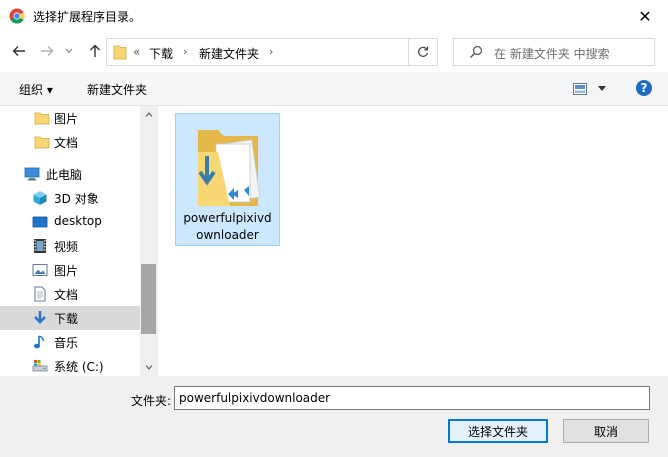 This screenshot has height=457, width=668. What do you see at coordinates (87, 17) in the screenshot?
I see `window-title: 选择扩展程序目录。` at bounding box center [87, 17].